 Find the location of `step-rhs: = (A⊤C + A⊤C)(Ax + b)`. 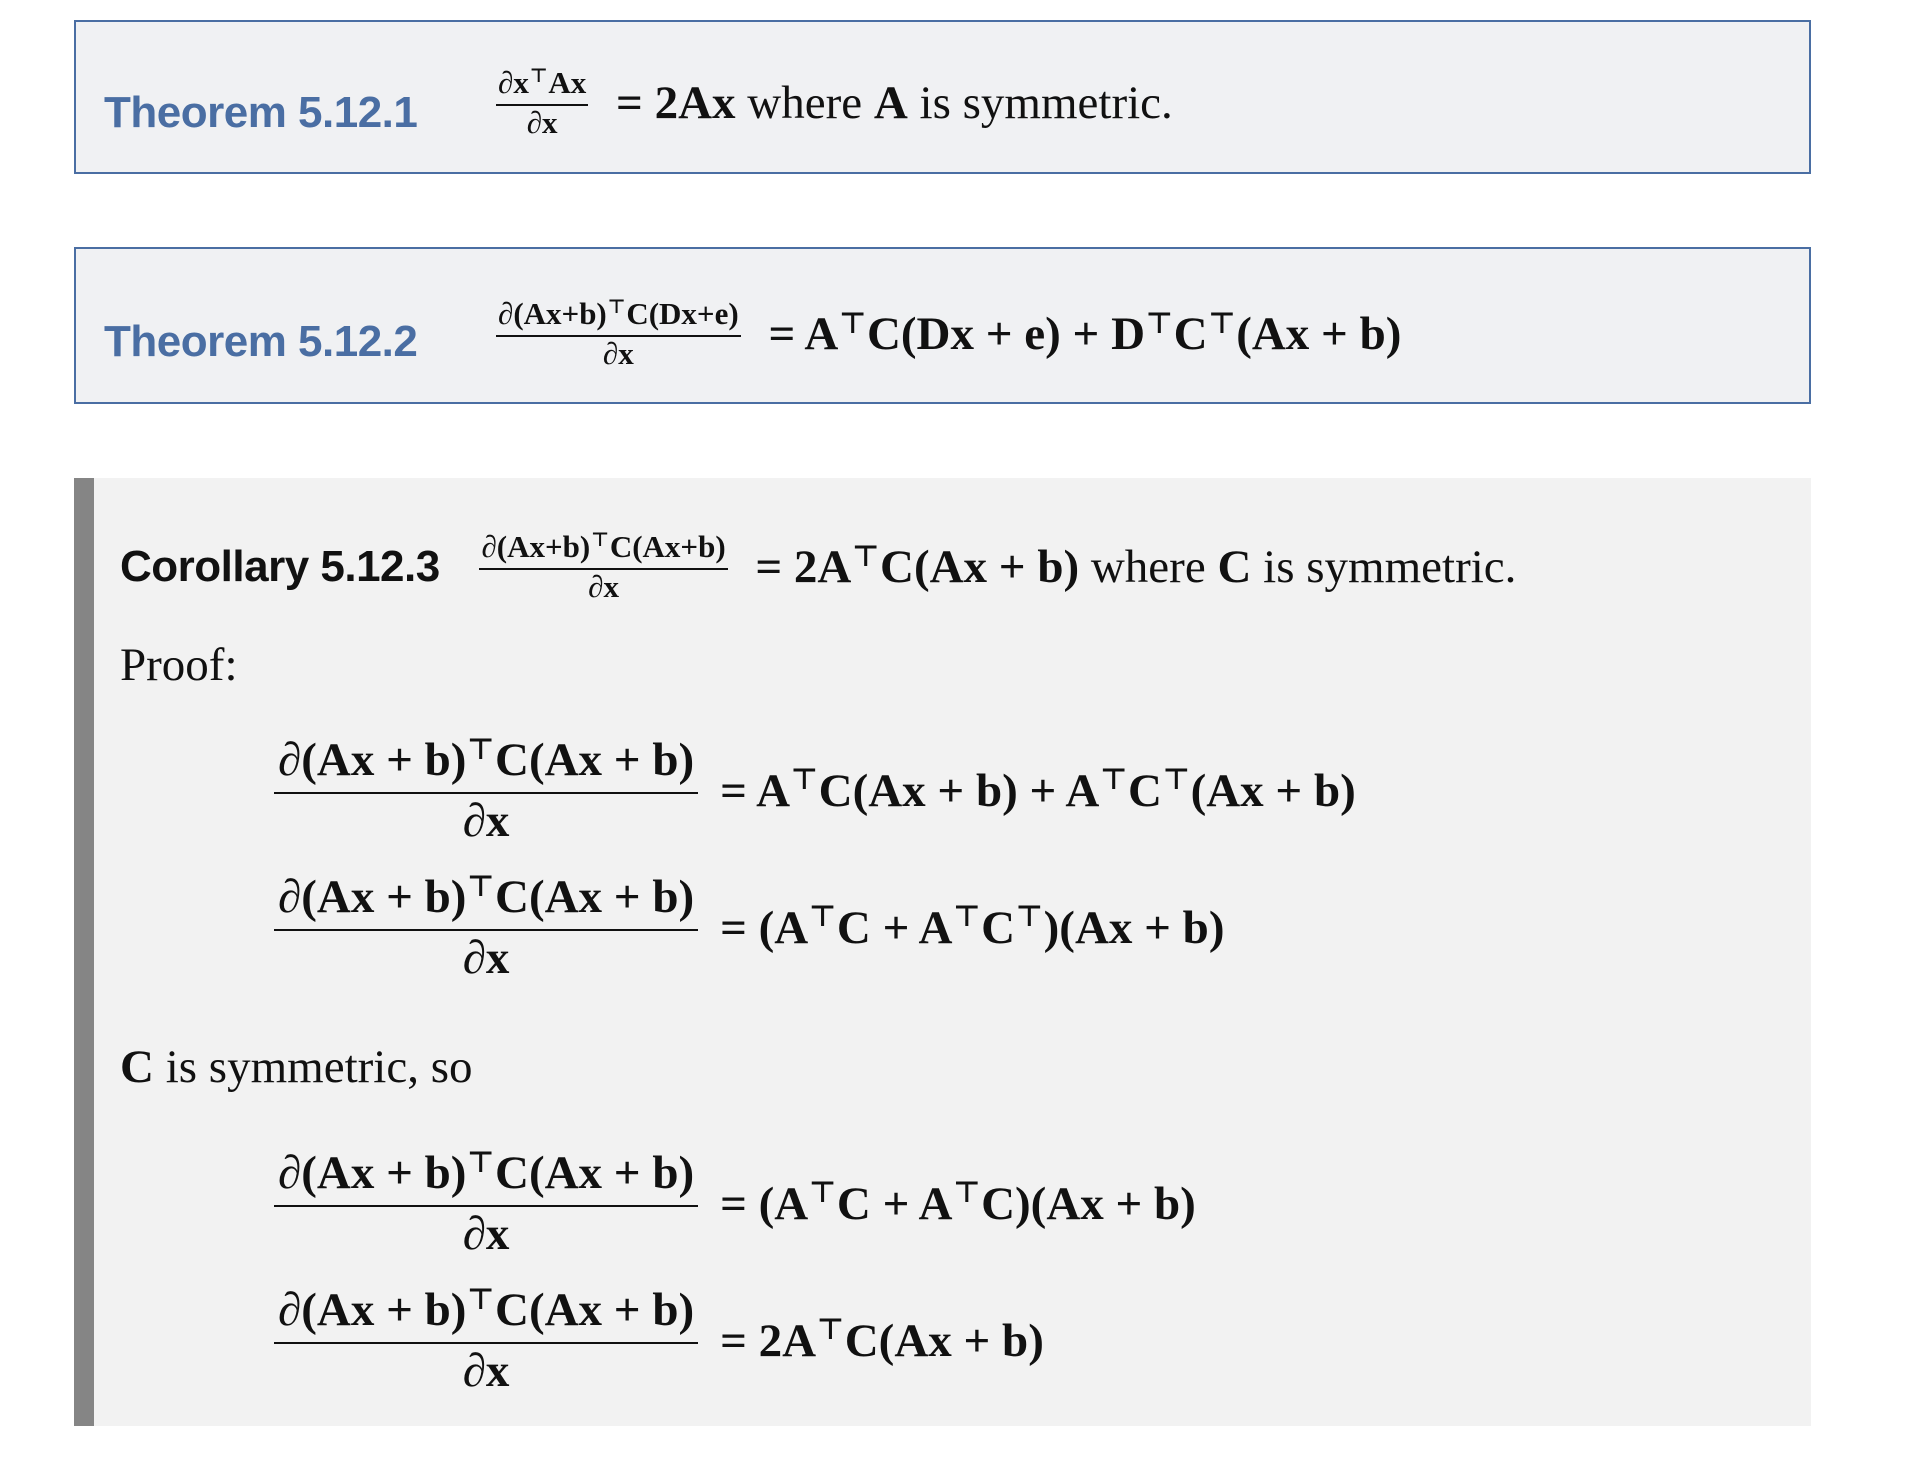

step-rhs: = (A⊤C + A⊤C)(Ax + b) is located at coordinates (958, 1202).